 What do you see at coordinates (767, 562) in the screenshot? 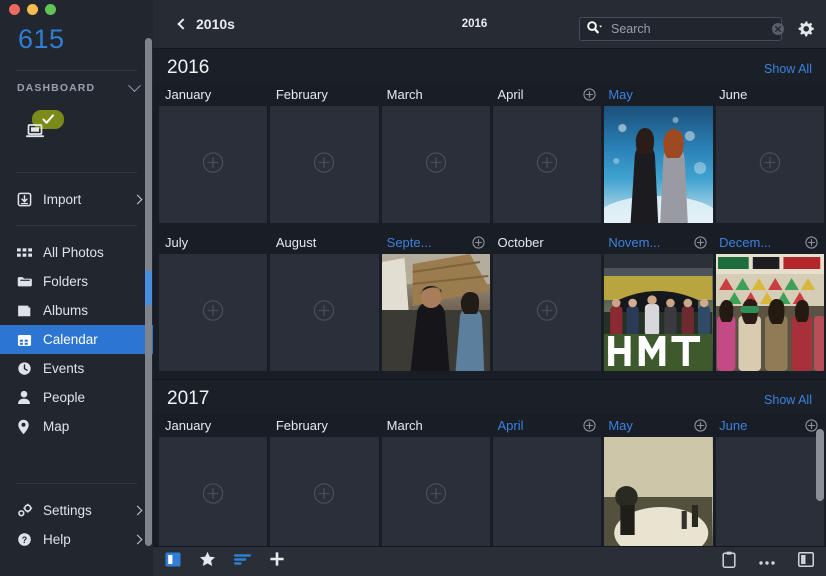
I see `more-icon` at bounding box center [767, 562].